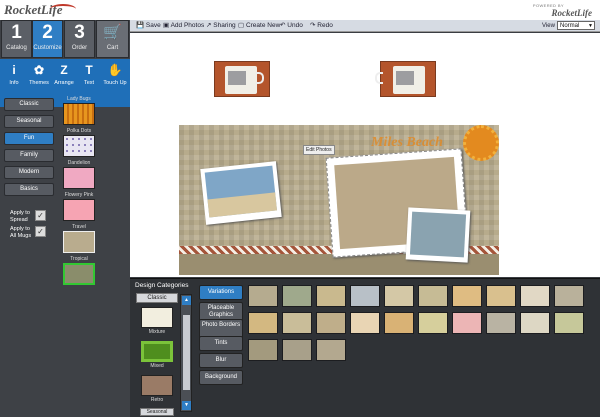 Image resolution: width=600 pixels, height=417 pixels. I want to click on photo-image, so click(438, 234).